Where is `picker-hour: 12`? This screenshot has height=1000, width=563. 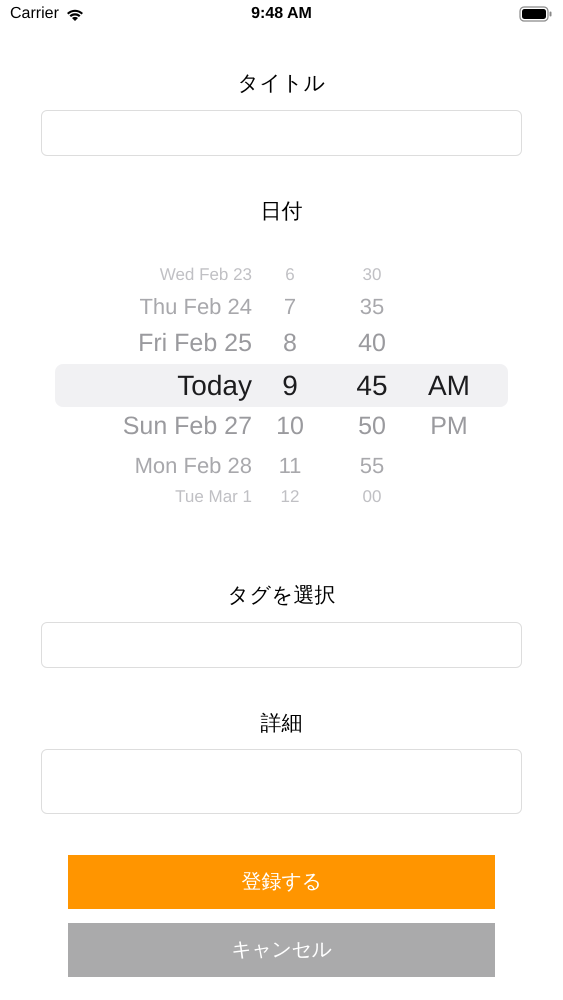
picker-hour: 12 is located at coordinates (290, 497).